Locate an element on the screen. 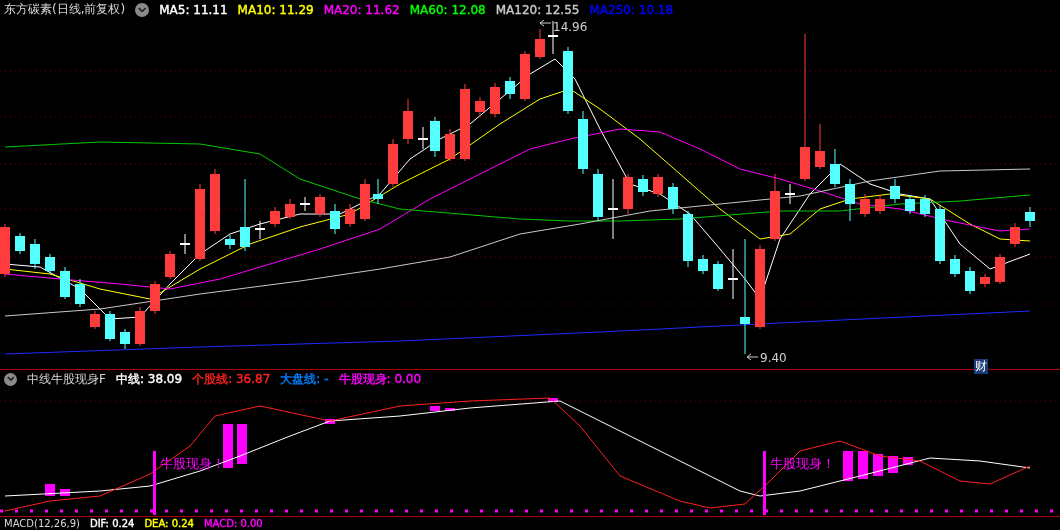 The width and height of the screenshot is (1060, 530). indicator-value: 大盘线: - is located at coordinates (304, 379).